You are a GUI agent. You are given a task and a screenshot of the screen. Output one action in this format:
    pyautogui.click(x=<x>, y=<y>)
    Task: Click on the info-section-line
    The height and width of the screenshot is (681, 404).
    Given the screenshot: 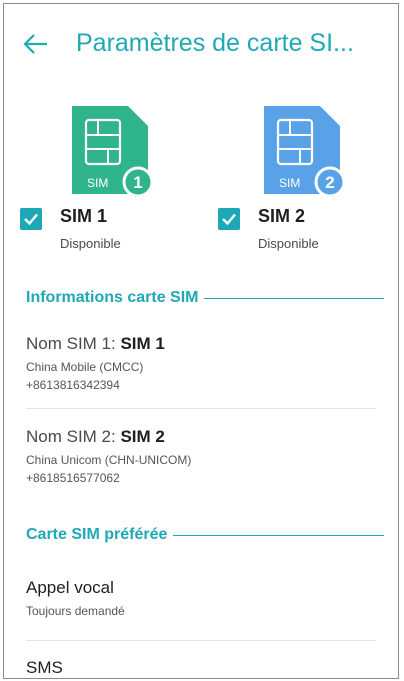 What is the action you would take?
    pyautogui.click(x=294, y=298)
    